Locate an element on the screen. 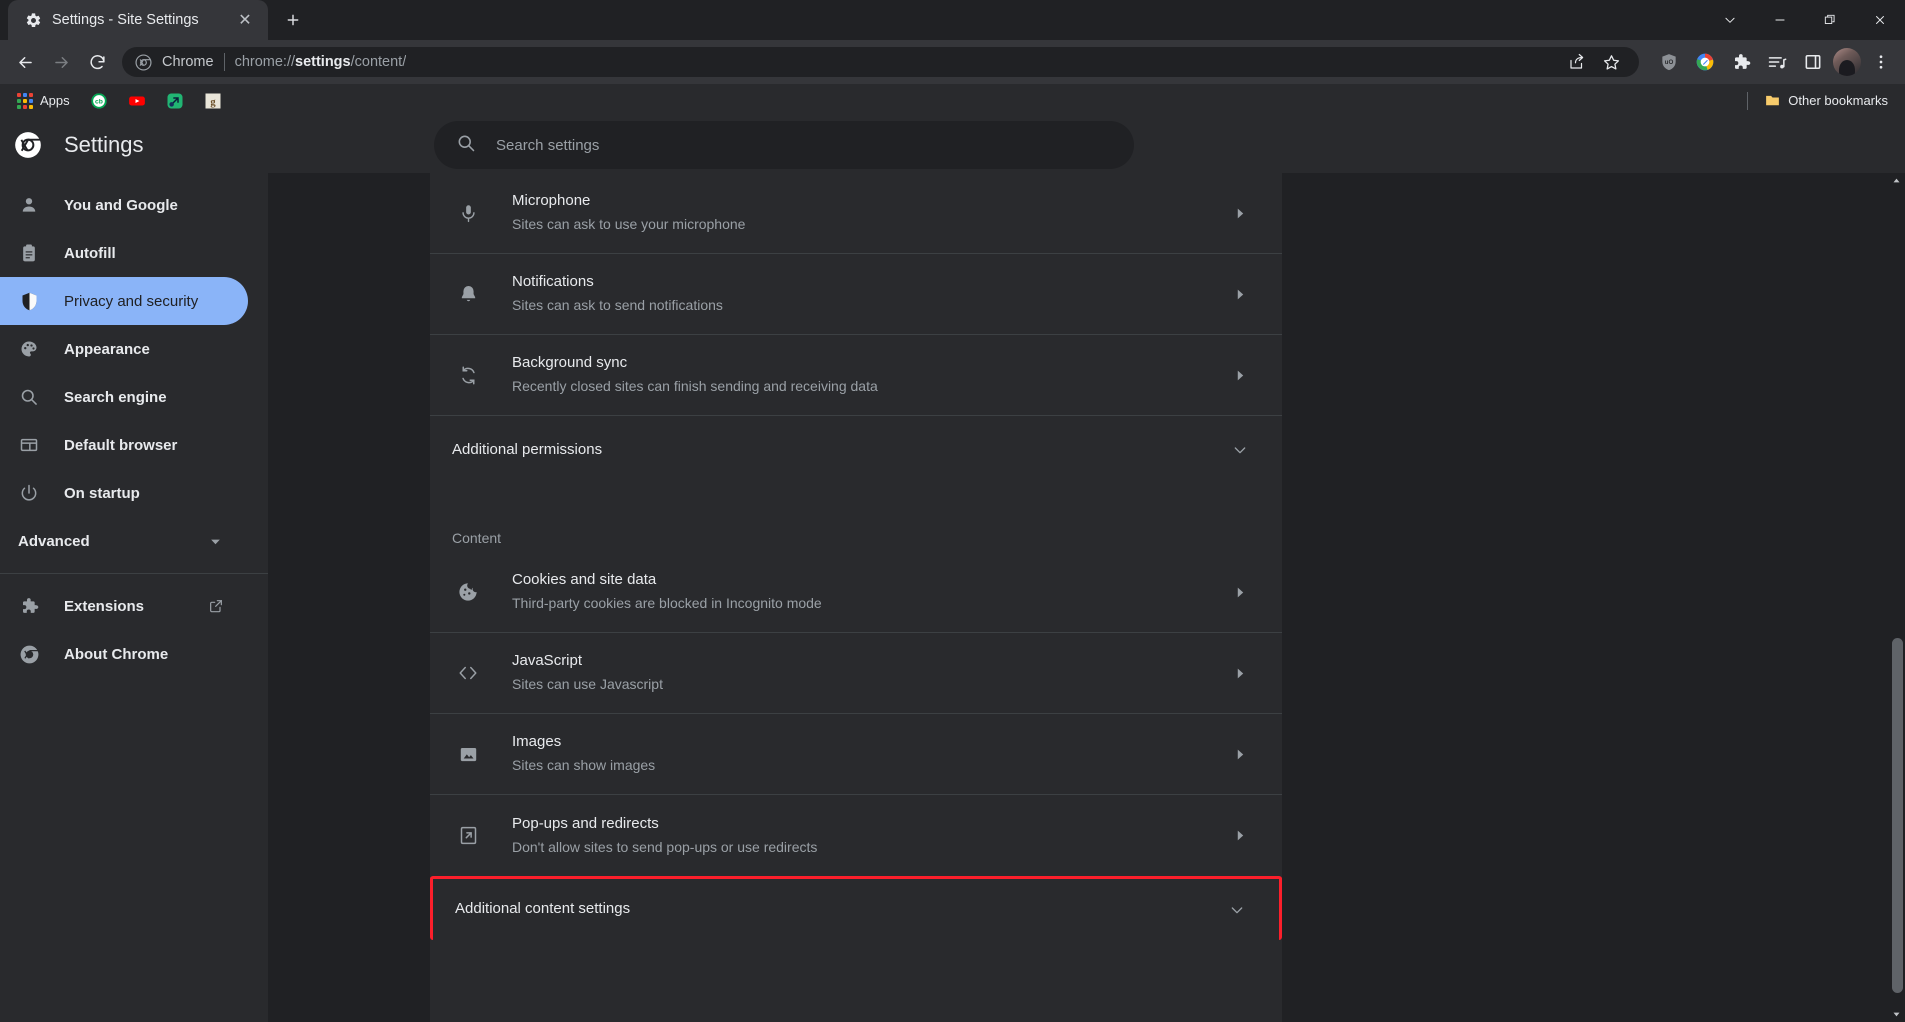  sidebar-item-appearance: Appearance is located at coordinates (124, 349).